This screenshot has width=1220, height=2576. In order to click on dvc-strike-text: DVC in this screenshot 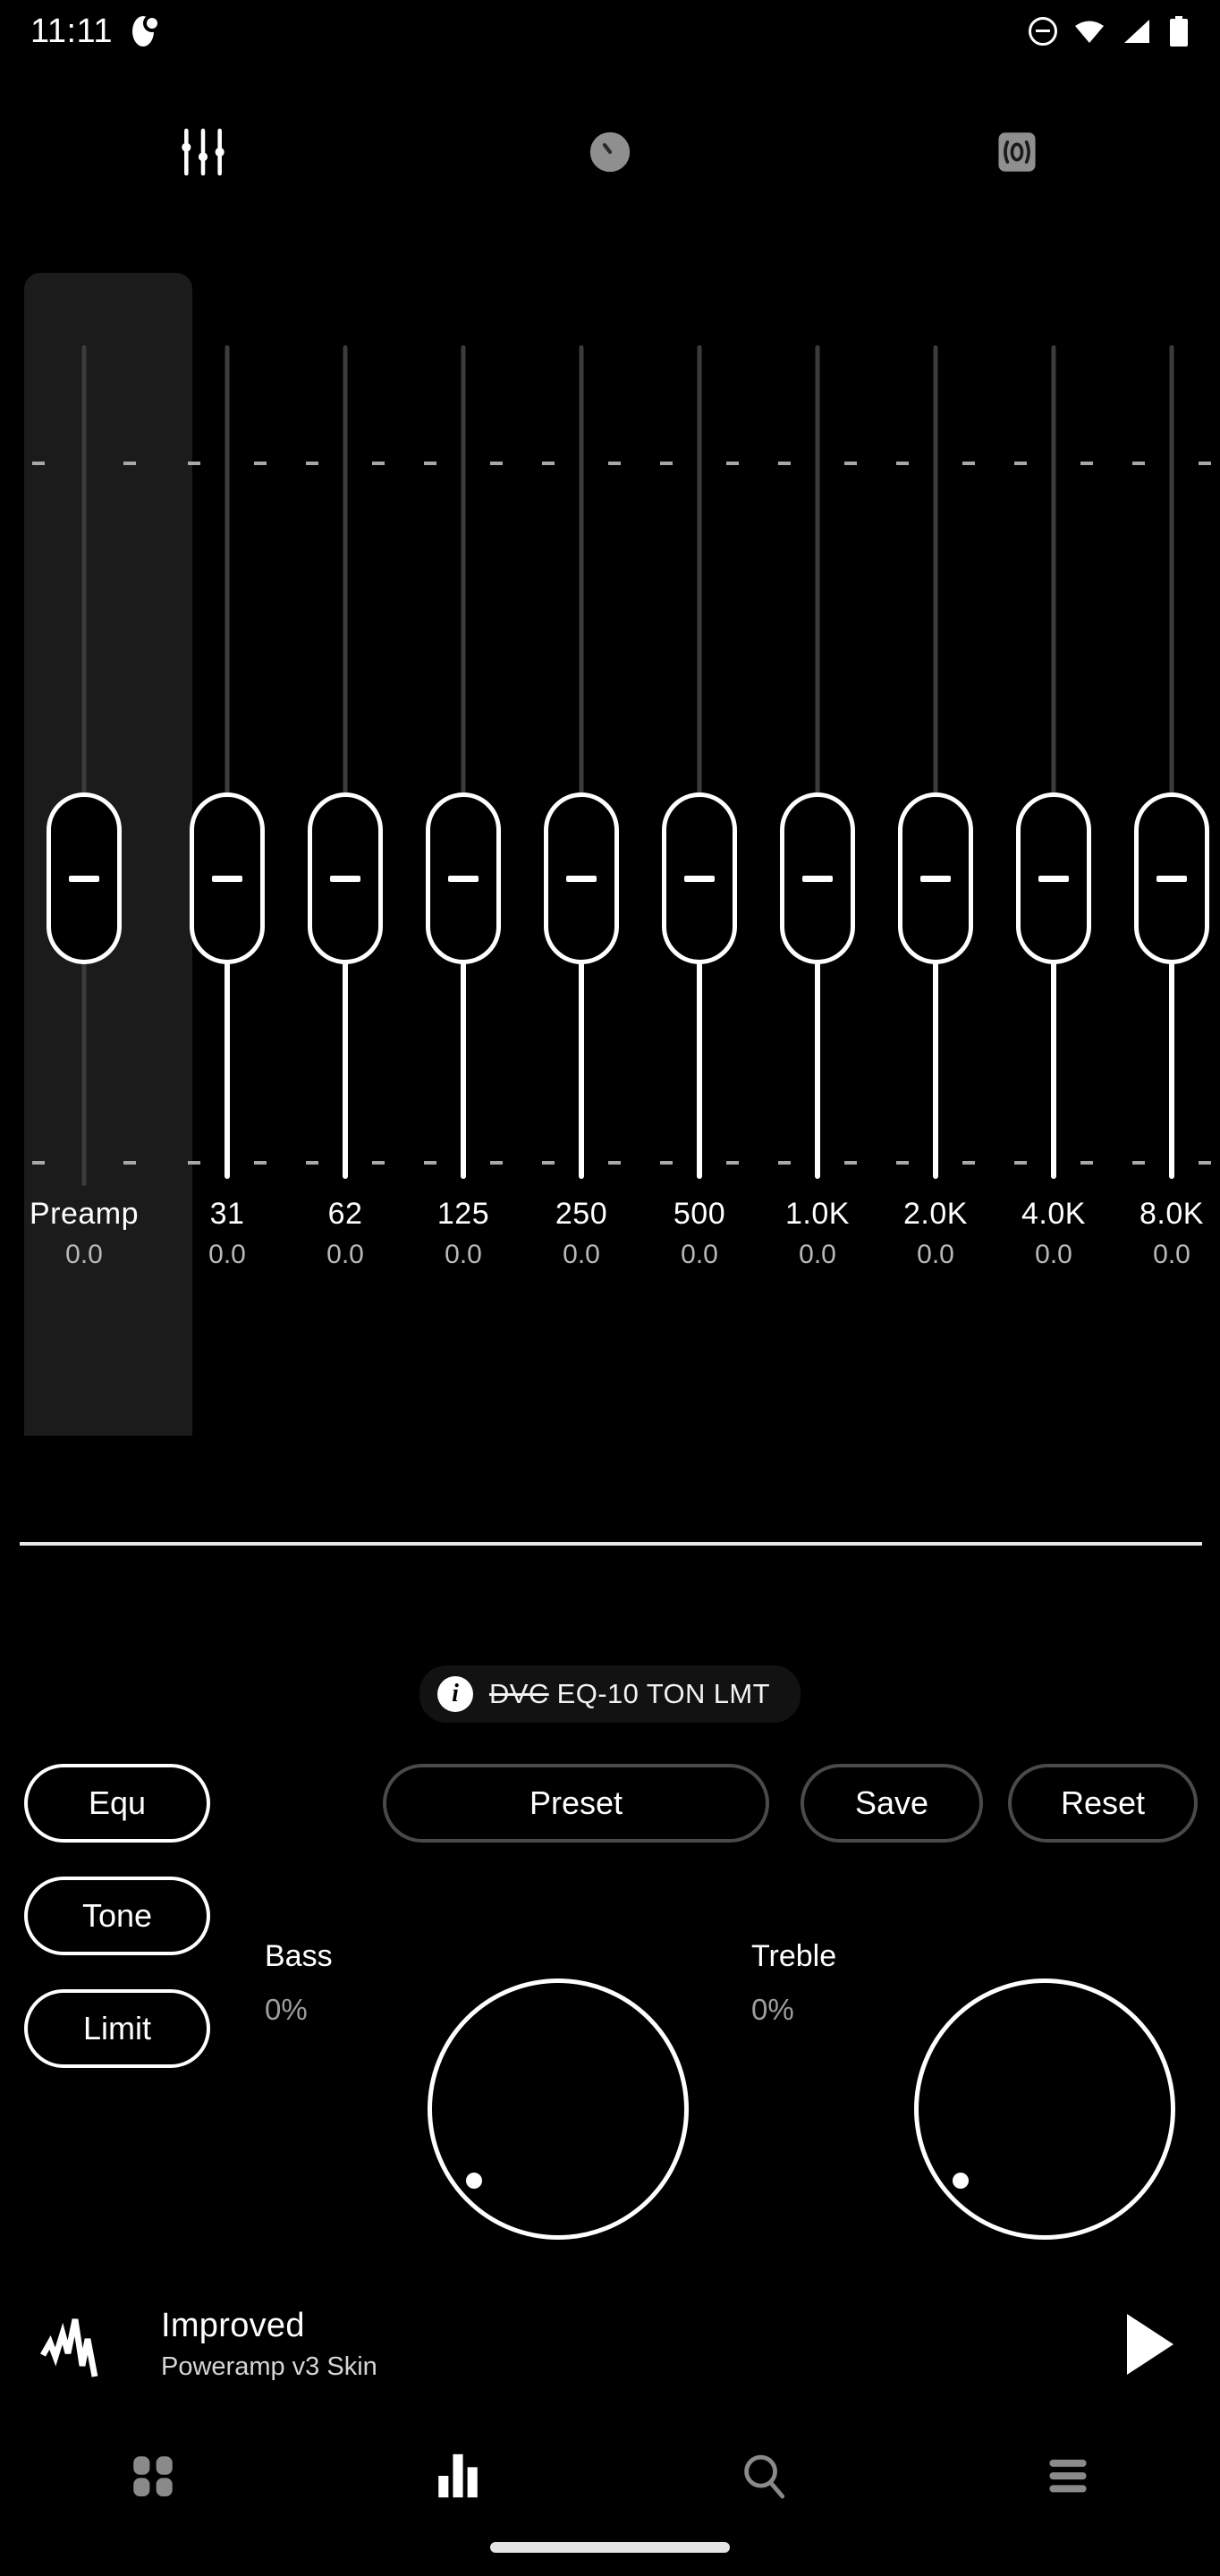, I will do `click(518, 1693)`.